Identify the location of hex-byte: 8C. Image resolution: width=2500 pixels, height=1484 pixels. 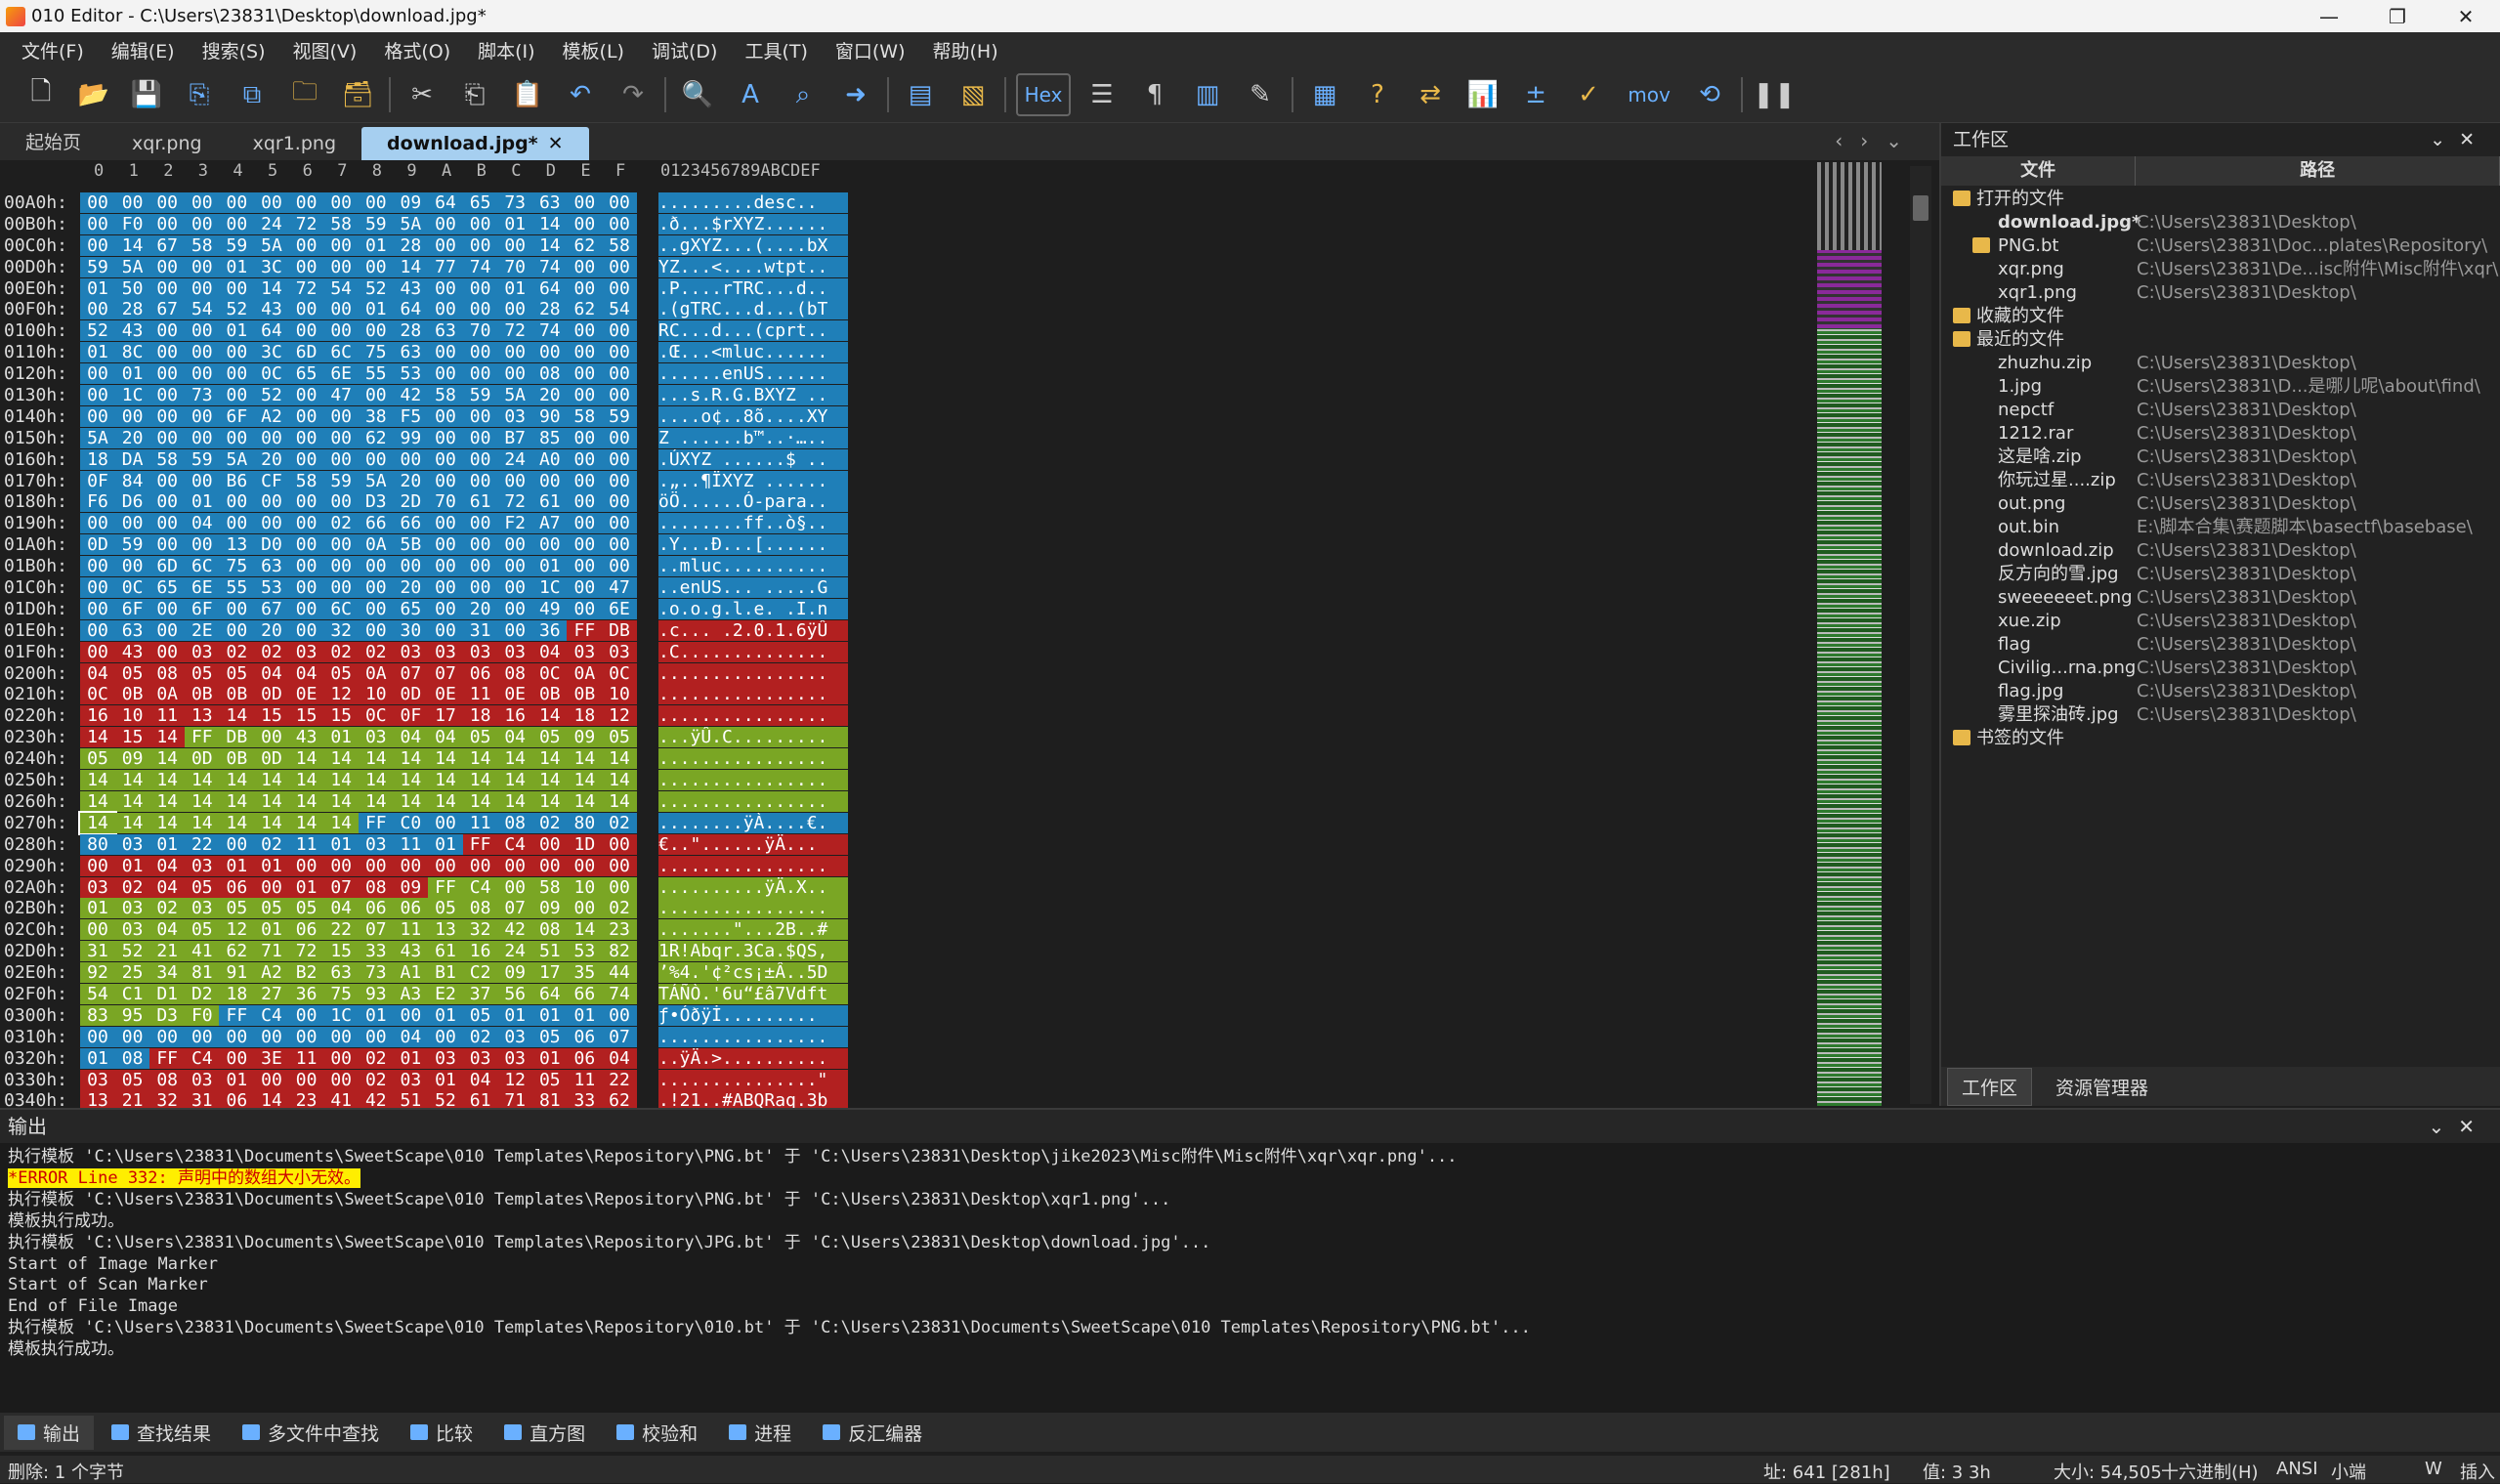
(132, 352).